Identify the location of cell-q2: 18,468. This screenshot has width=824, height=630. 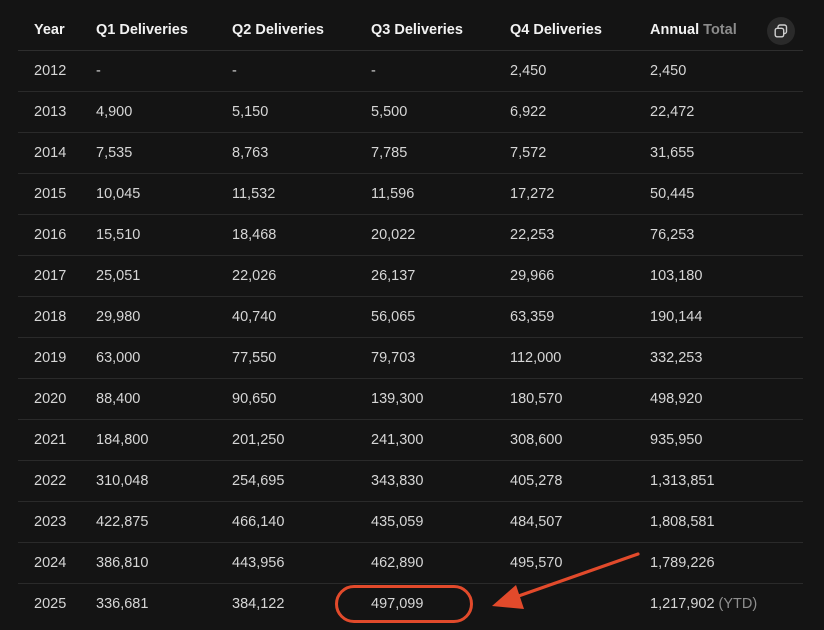
(285, 235).